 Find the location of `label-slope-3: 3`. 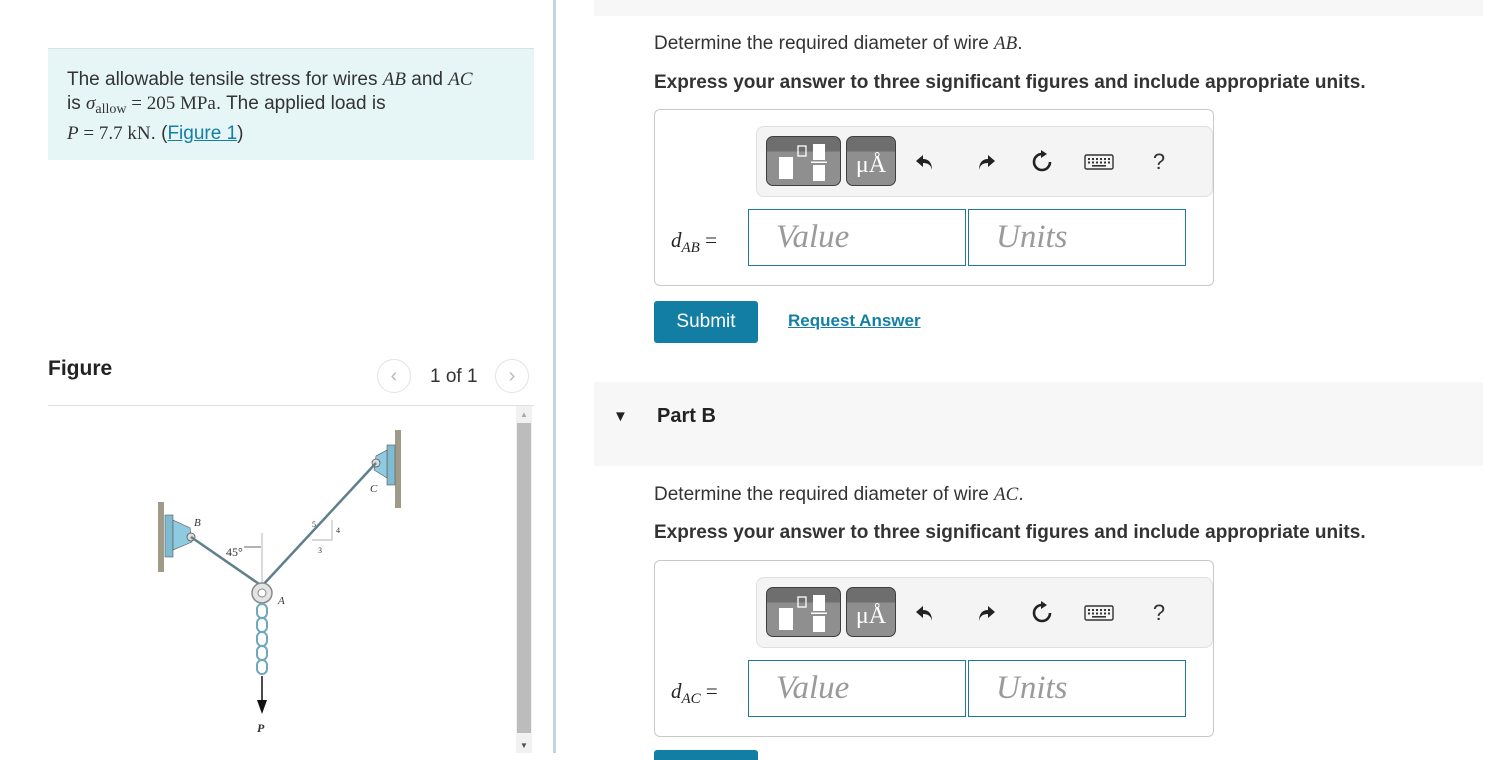

label-slope-3: 3 is located at coordinates (320, 550).